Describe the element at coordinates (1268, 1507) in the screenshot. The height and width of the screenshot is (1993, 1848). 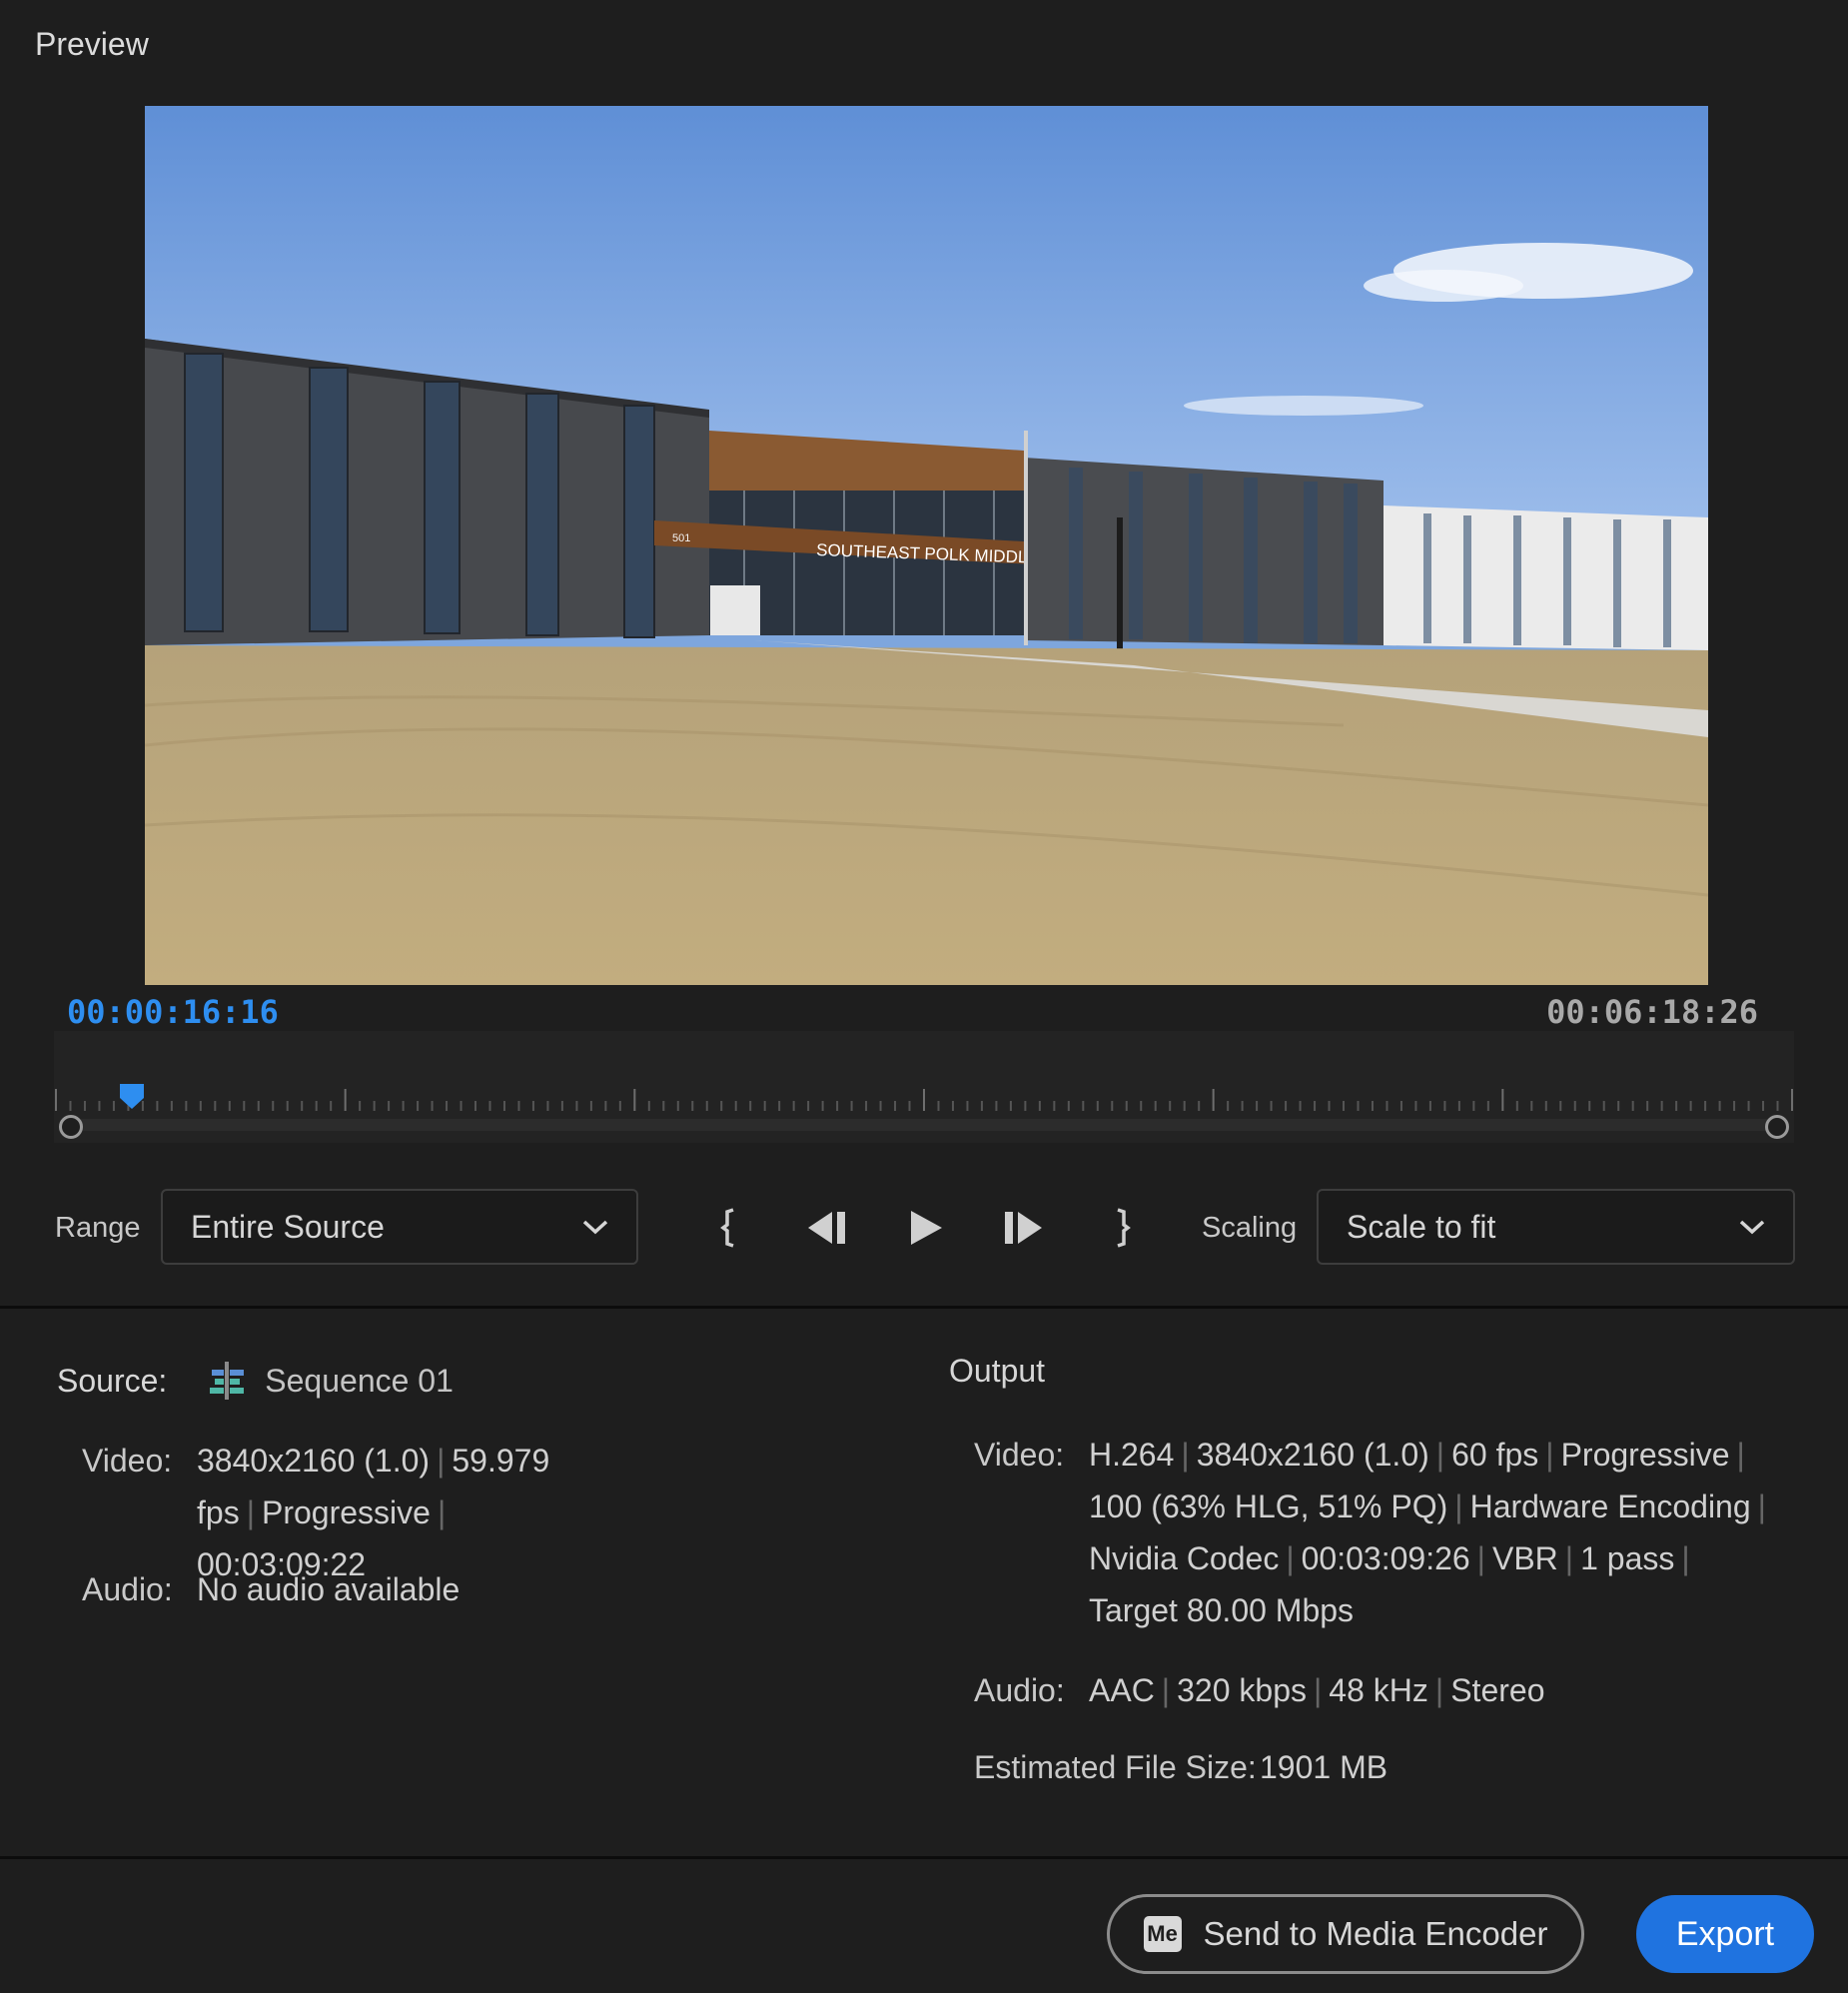
I see `output-video-quality: 100 (63% HLG, 51% PQ)` at that location.